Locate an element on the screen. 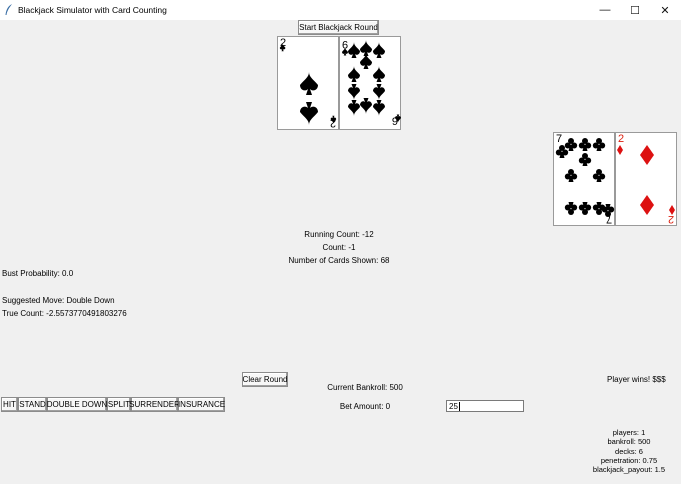 The image size is (681, 484). feather-icon is located at coordinates (8, 9).